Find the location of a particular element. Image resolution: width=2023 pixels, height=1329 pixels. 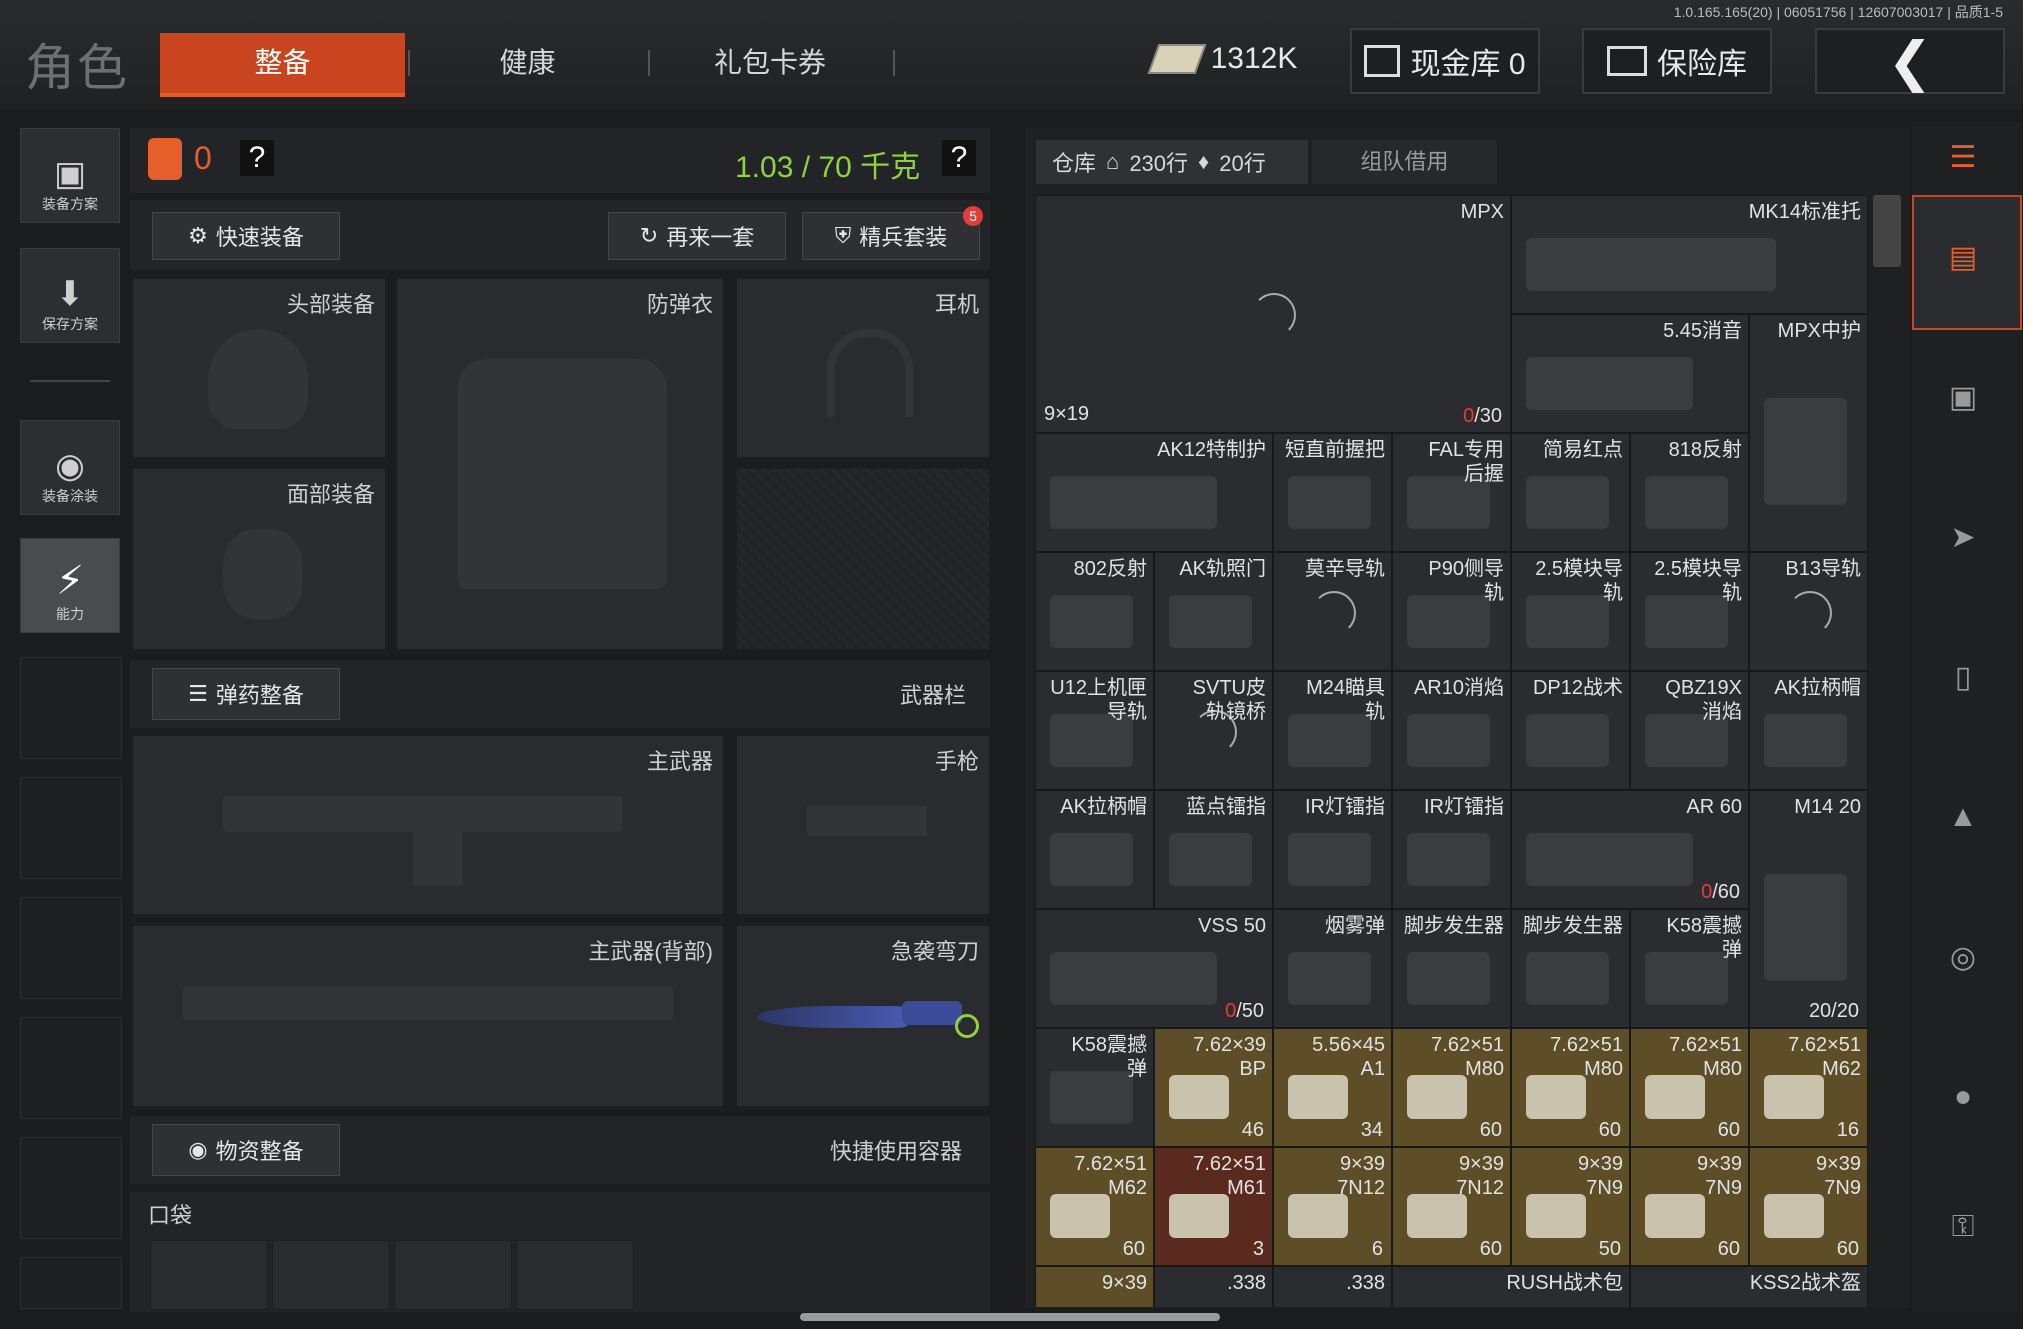

equipment-paint-button: ◉ 装备涂装 is located at coordinates (70, 467).